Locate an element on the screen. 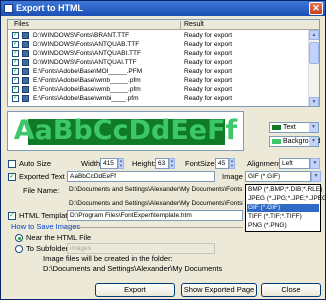  font-size-spinner: ▲ ▼ is located at coordinates (232, 163).